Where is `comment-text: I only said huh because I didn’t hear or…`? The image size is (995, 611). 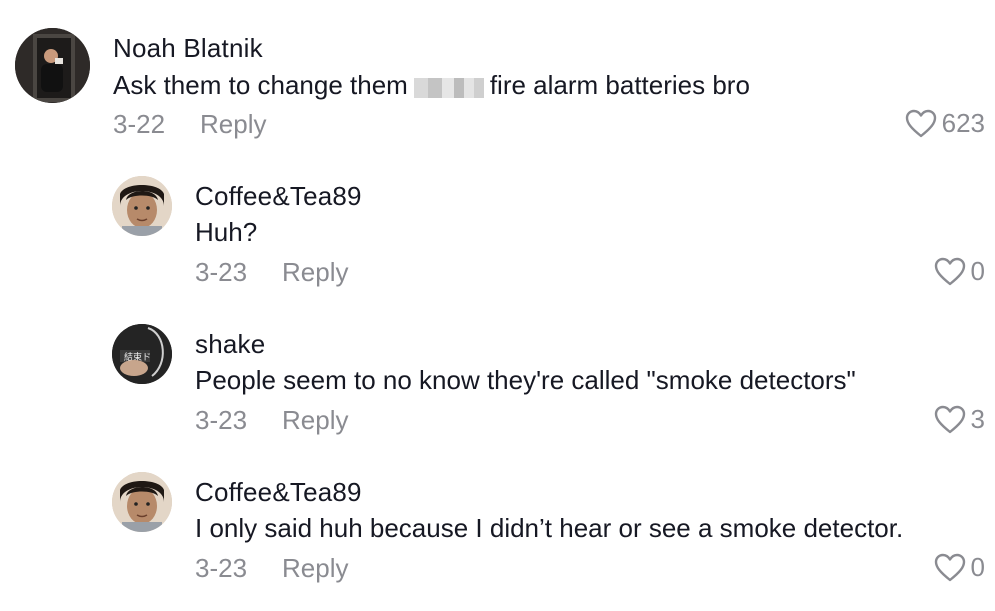 comment-text: I only said huh because I didn’t hear or… is located at coordinates (549, 528).